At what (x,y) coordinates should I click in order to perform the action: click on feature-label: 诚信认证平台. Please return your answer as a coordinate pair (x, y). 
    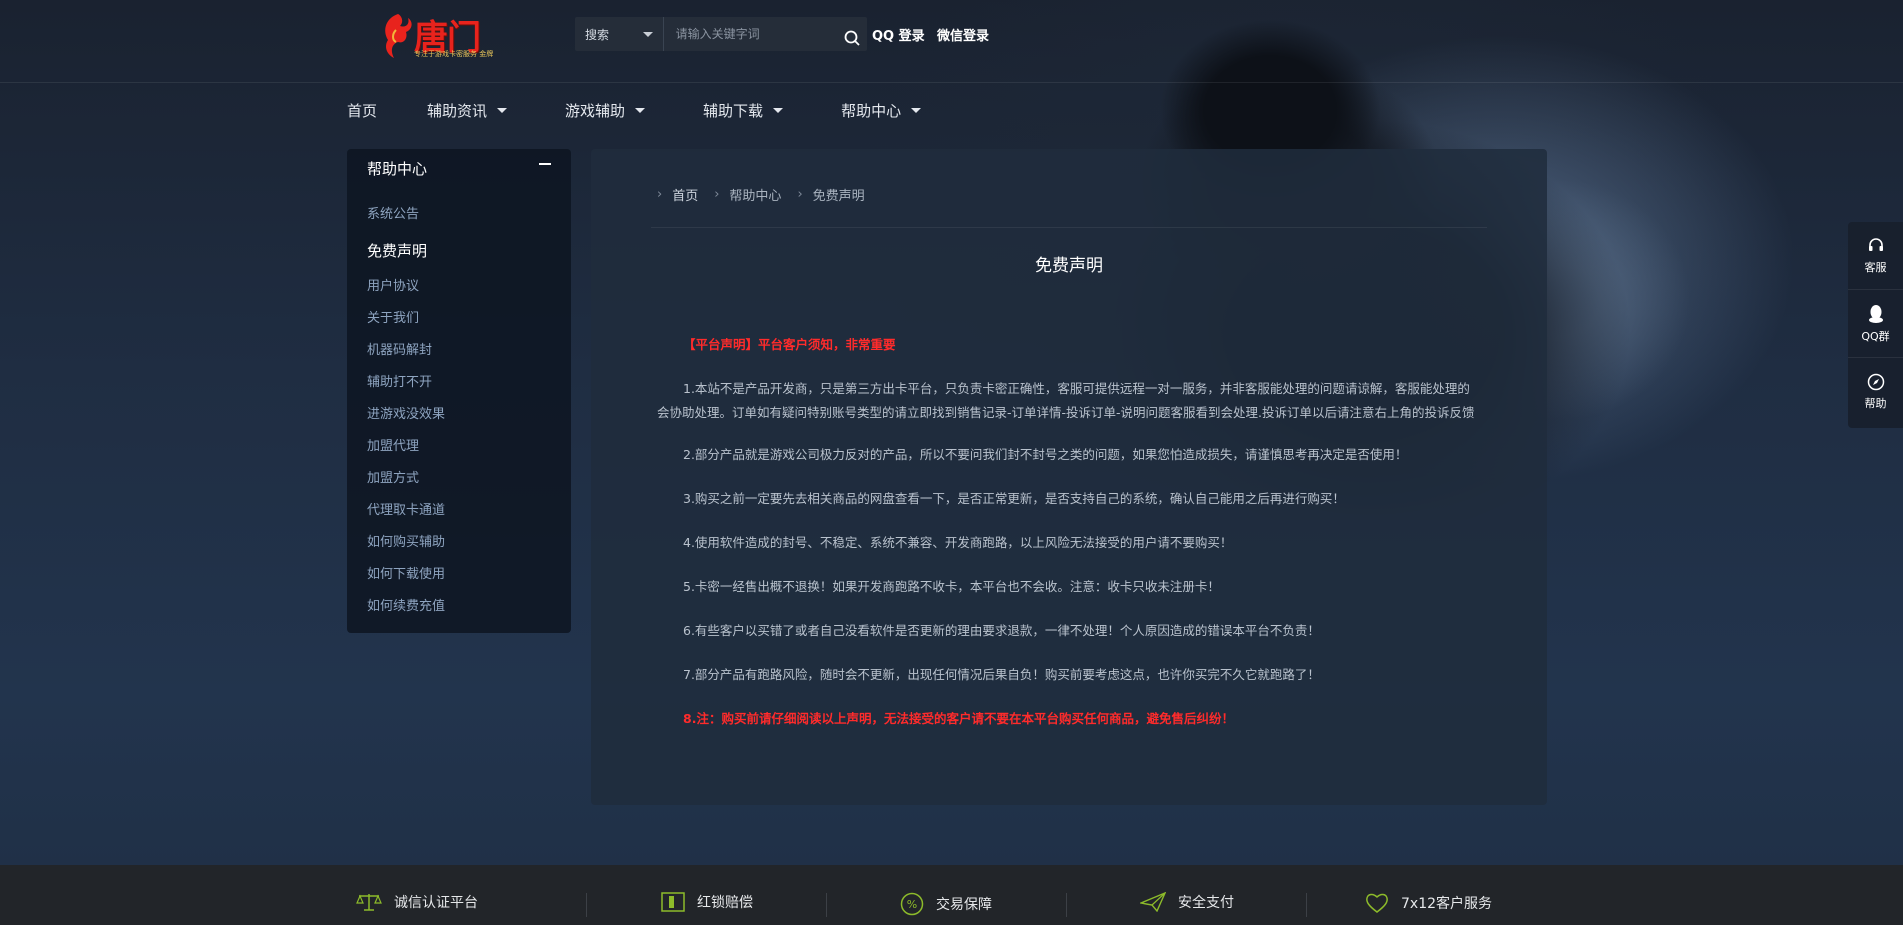
    Looking at the image, I should click on (436, 903).